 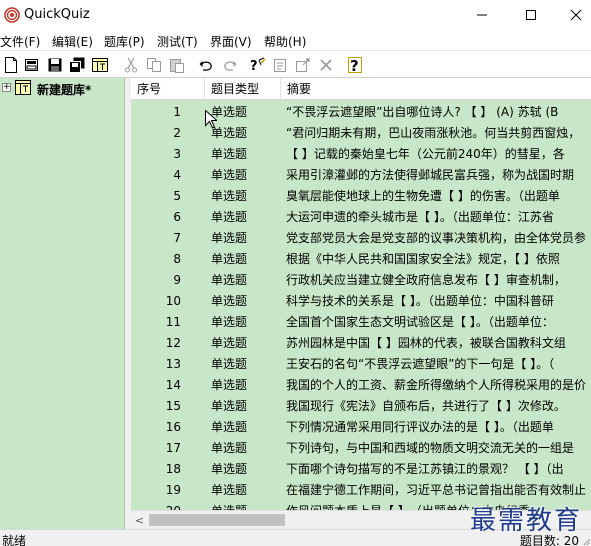 I want to click on tree-root-node: 新建题库*, so click(x=64, y=89).